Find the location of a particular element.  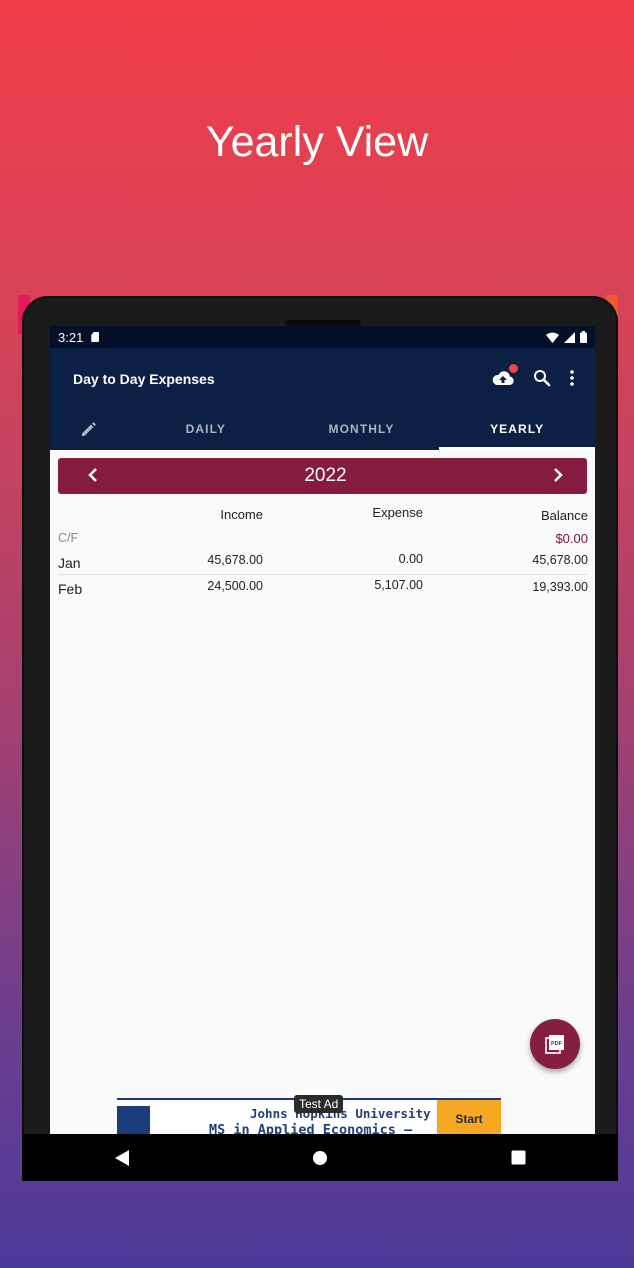

chevron-left-icon is located at coordinates (92, 474).